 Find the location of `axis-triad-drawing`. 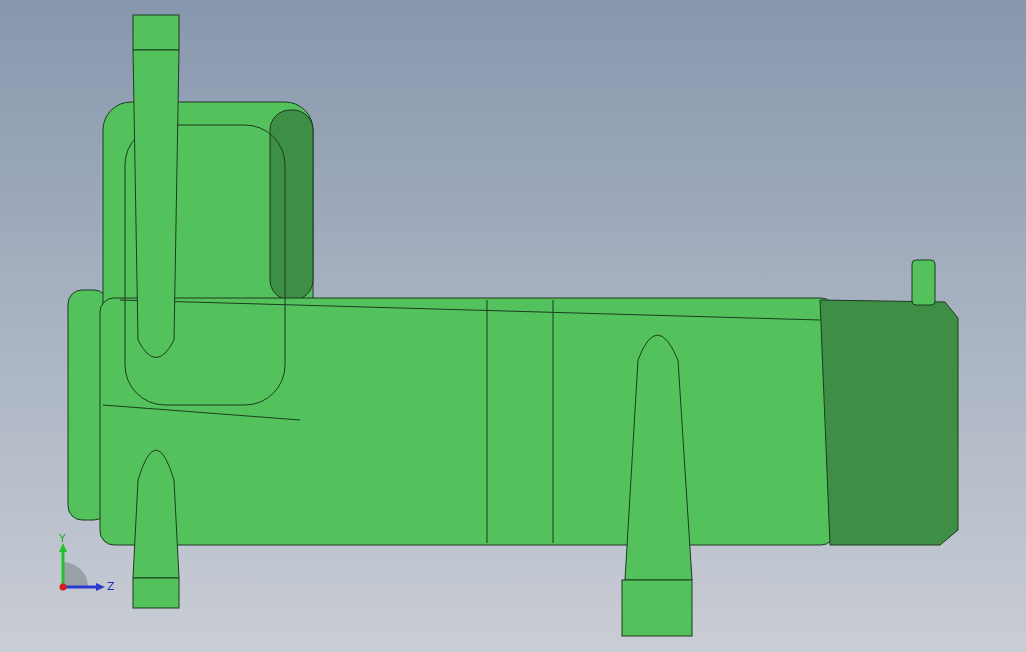

axis-triad-drawing is located at coordinates (82, 567).